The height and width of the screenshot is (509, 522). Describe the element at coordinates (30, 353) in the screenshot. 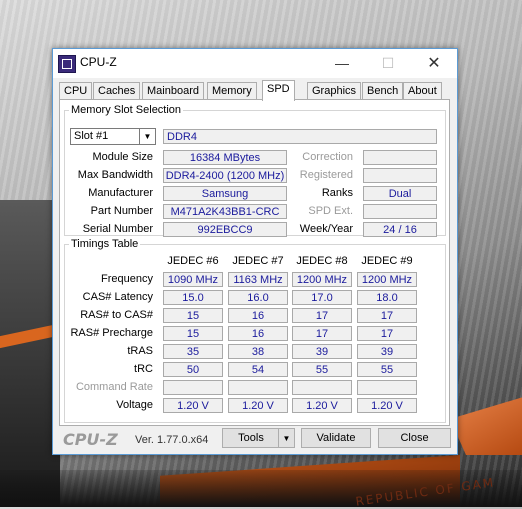

I see `wallpaper-dark-panel` at that location.